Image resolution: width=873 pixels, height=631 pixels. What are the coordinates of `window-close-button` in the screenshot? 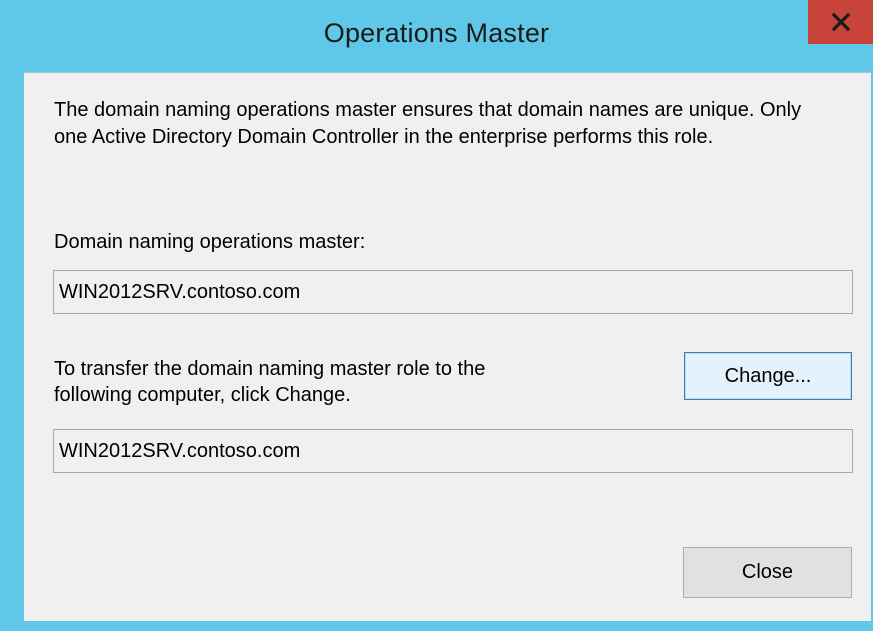 It's located at (840, 22).